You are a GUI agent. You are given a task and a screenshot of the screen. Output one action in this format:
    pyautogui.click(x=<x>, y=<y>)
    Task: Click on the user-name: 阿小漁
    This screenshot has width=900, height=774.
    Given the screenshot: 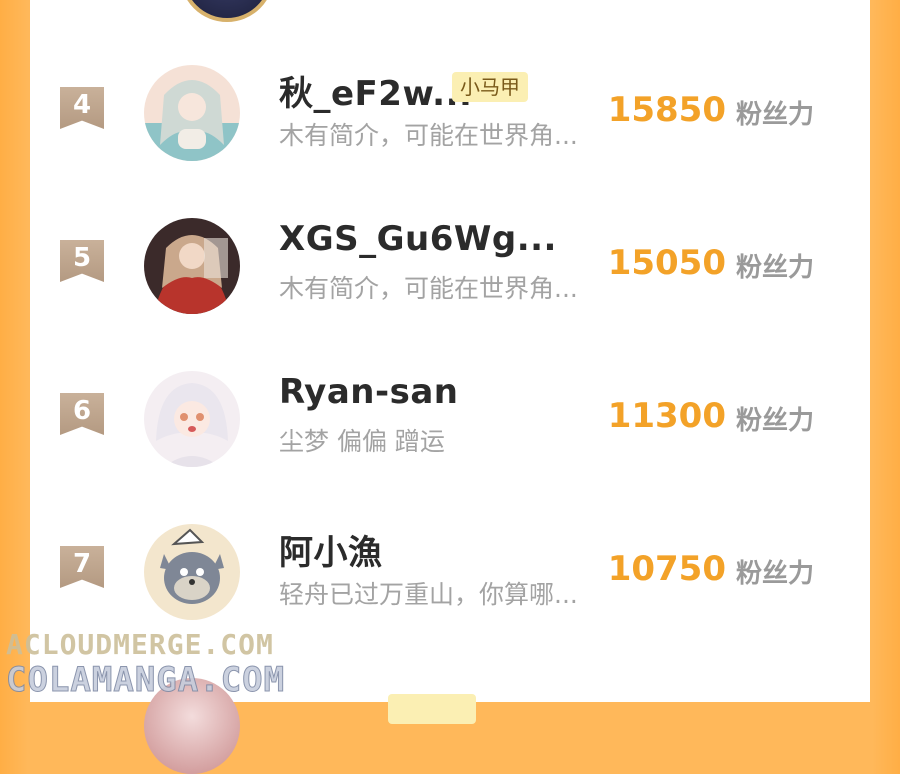 What is the action you would take?
    pyautogui.click(x=331, y=549)
    